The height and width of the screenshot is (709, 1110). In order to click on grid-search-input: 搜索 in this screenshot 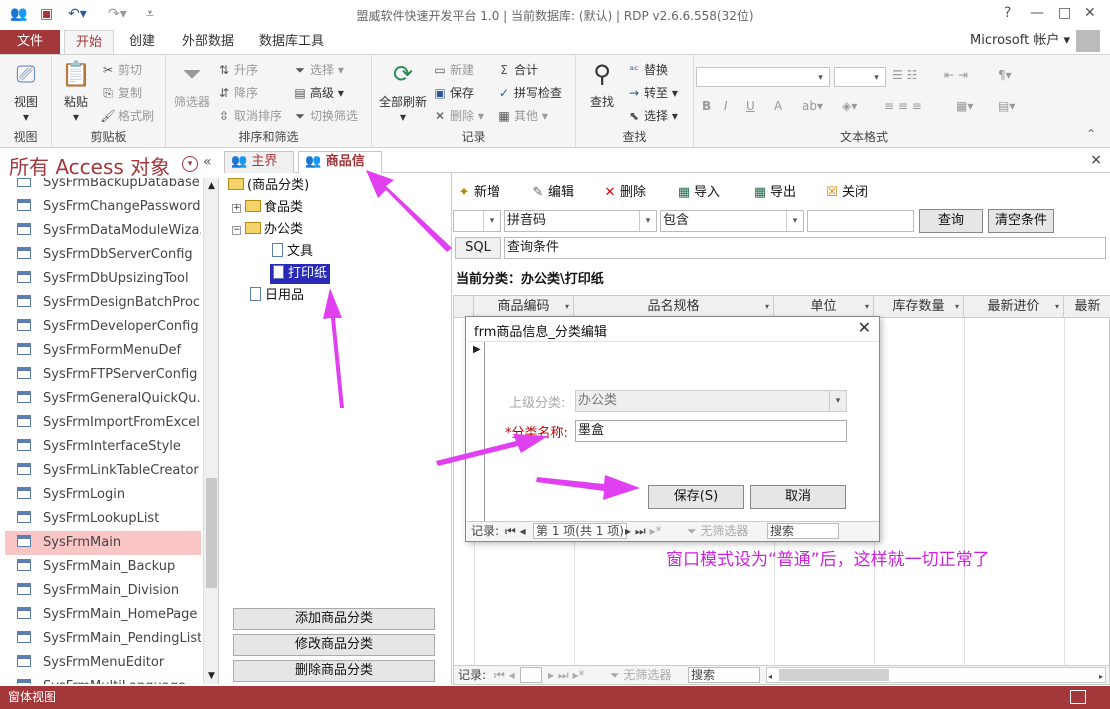, I will do `click(724, 675)`.